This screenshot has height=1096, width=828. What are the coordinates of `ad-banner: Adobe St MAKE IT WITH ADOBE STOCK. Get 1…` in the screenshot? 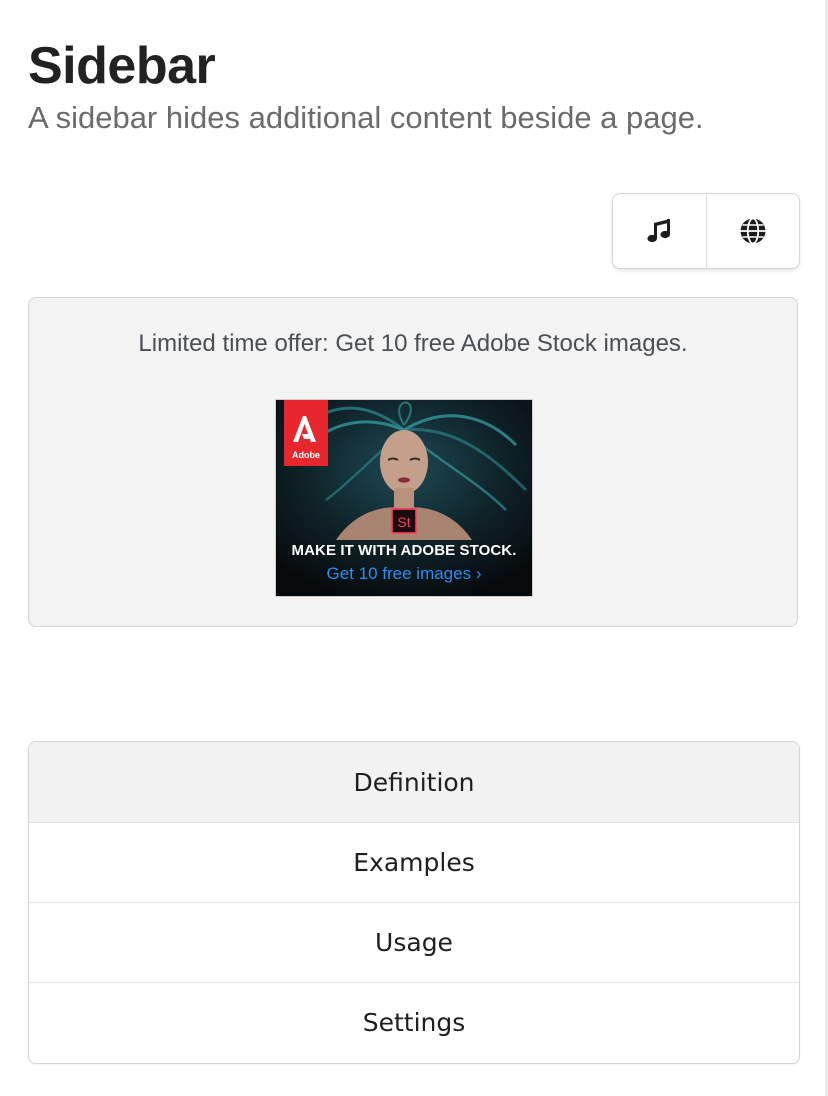 It's located at (404, 498).